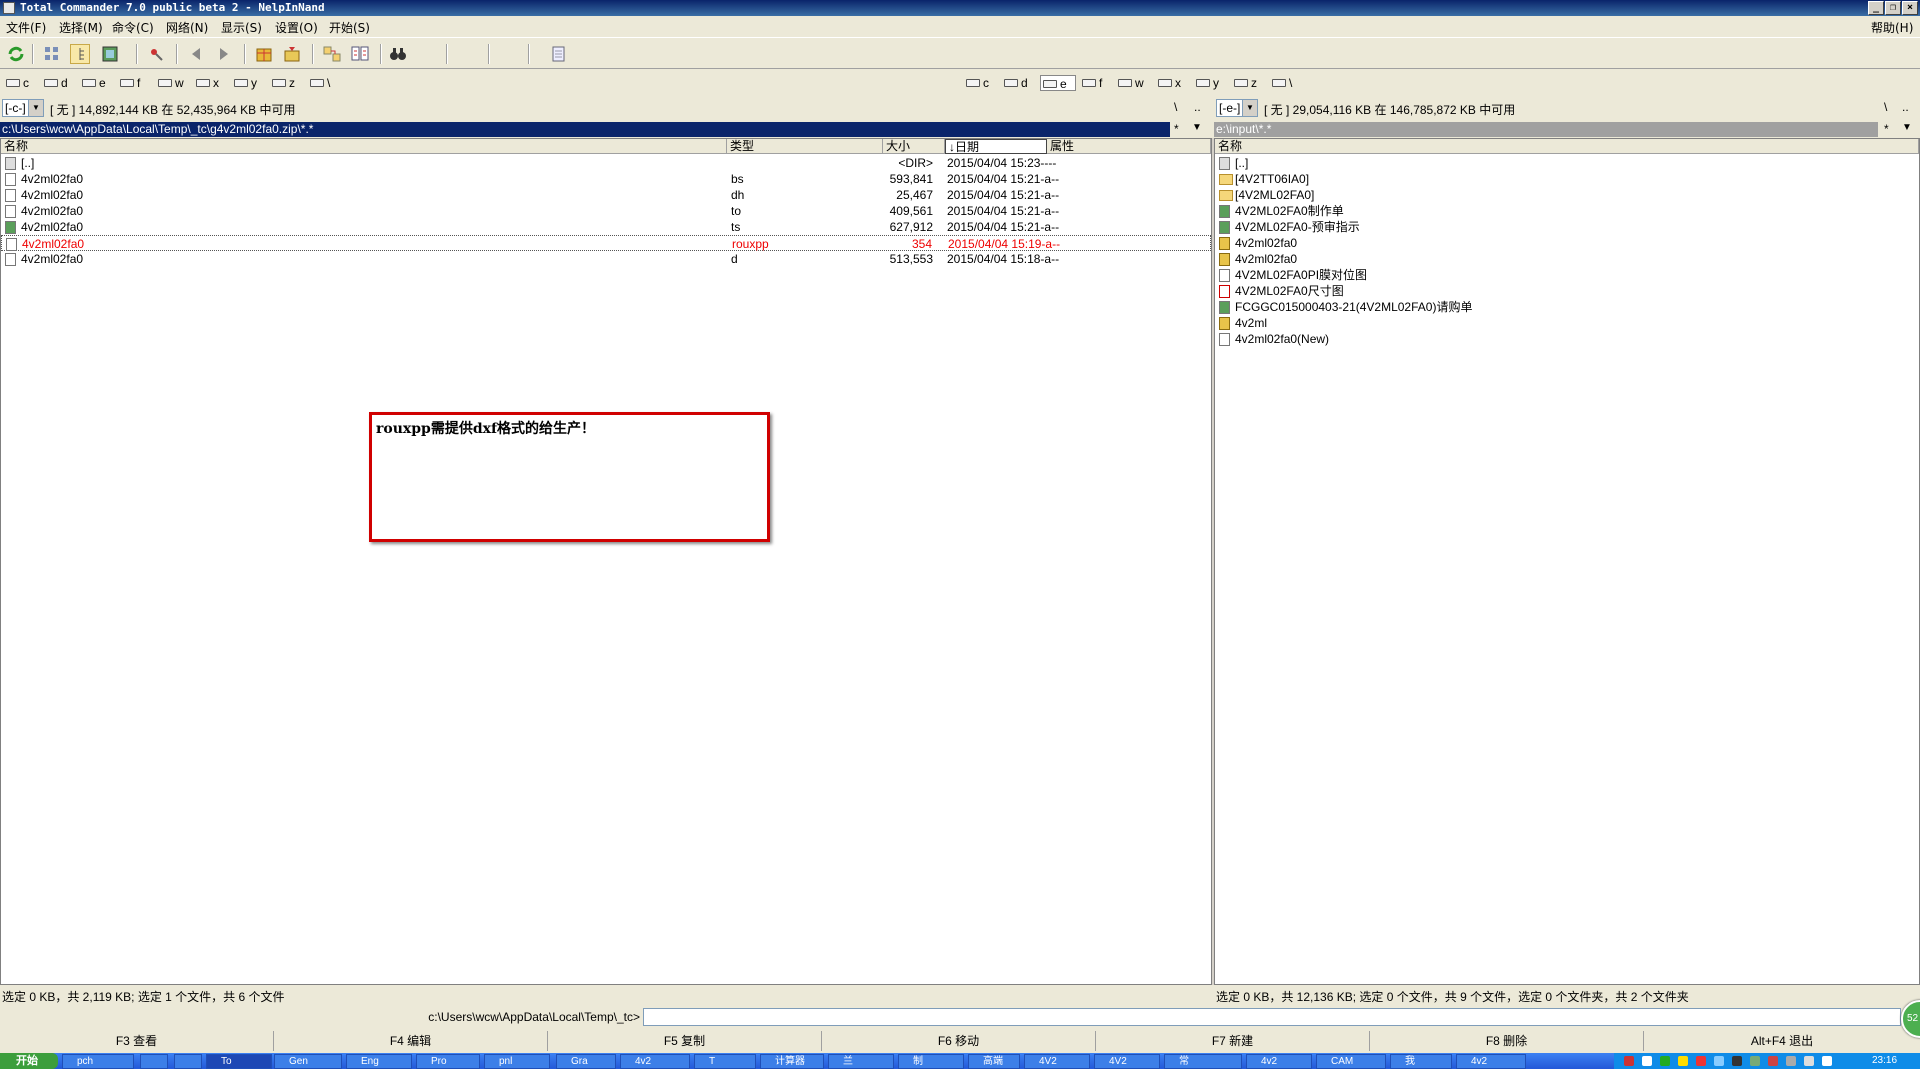  I want to click on f6-move-button: F6 移动, so click(959, 1041).